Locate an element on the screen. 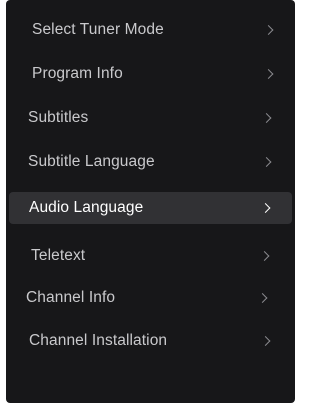 The image size is (320, 409). menu-item-program-info: Program Info is located at coordinates (150, 74).